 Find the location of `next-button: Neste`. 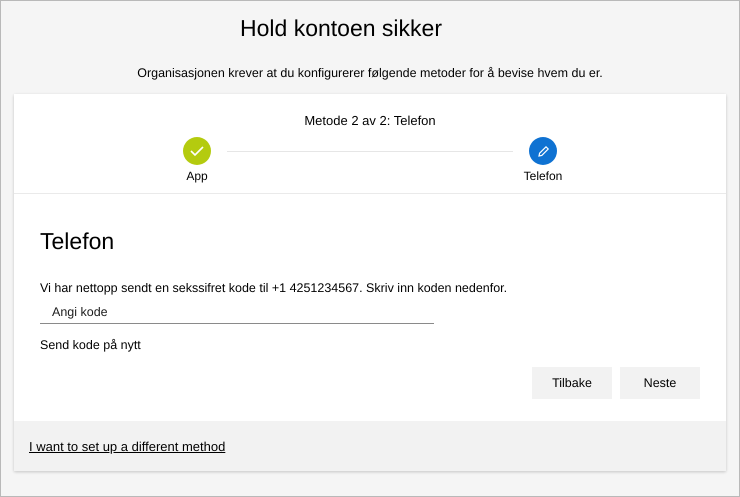

next-button: Neste is located at coordinates (660, 383).